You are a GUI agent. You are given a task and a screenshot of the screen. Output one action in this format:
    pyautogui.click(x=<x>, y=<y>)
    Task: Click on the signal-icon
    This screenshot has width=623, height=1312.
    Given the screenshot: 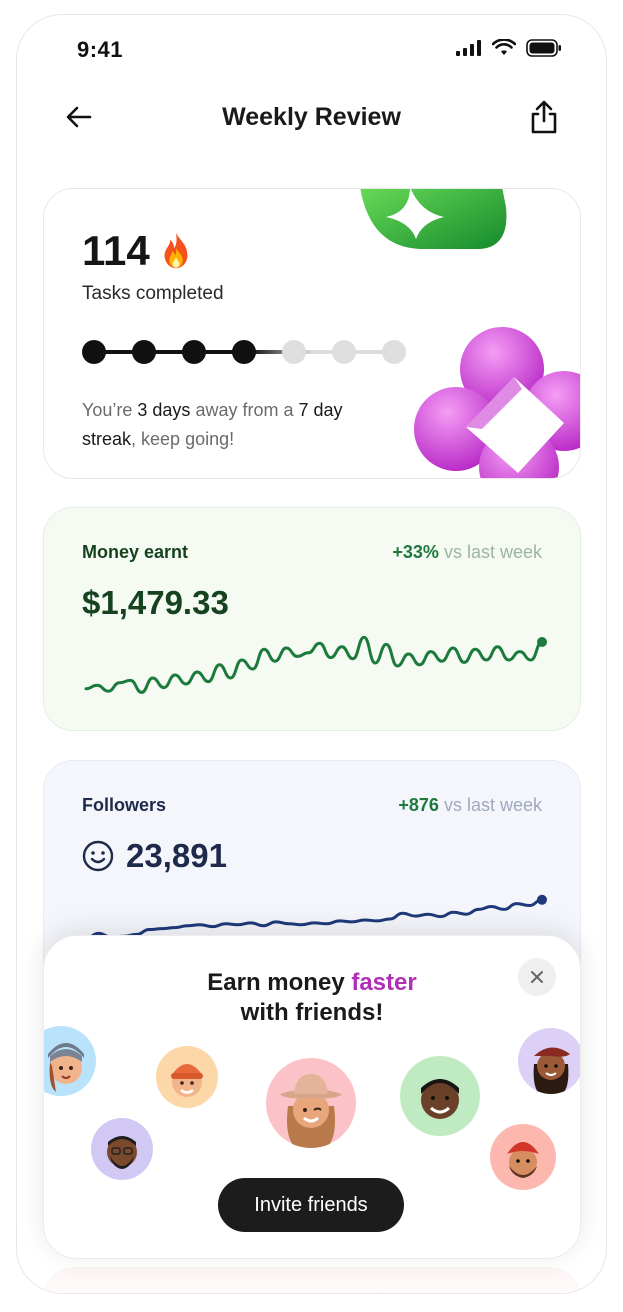 What is the action you would take?
    pyautogui.click(x=468, y=48)
    